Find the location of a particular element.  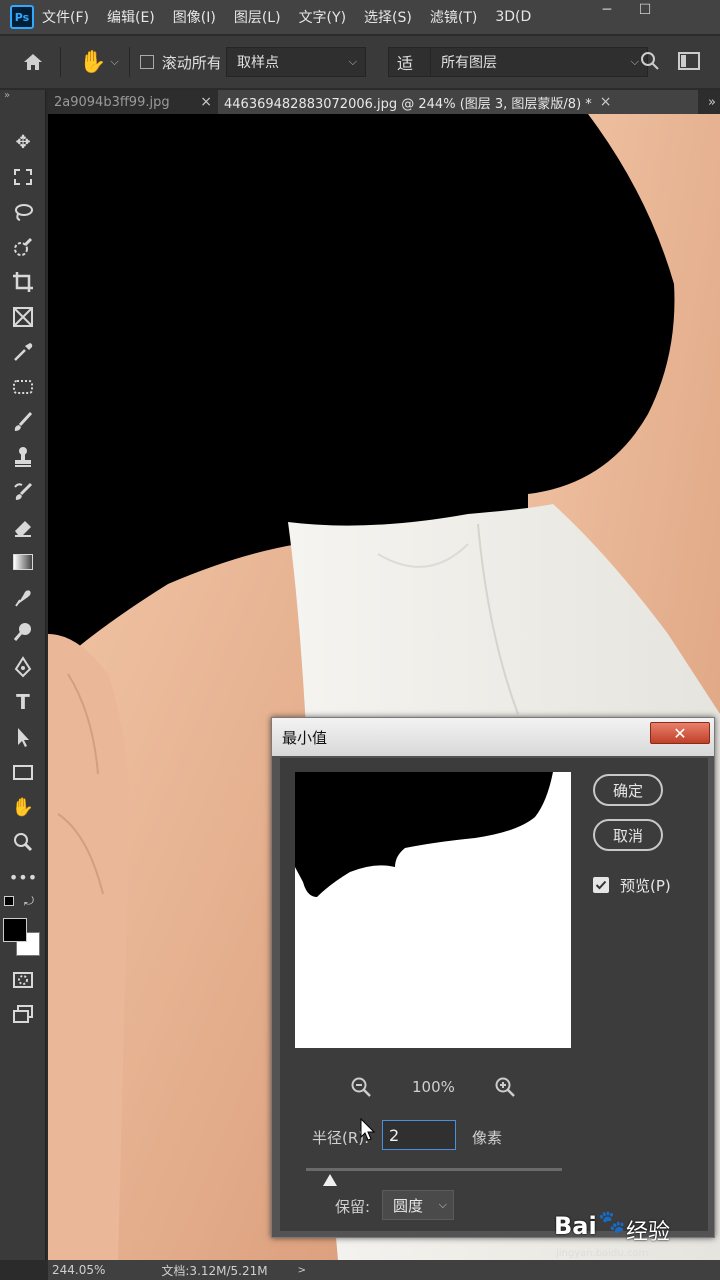

preview-label: 预览(P) is located at coordinates (645, 886).